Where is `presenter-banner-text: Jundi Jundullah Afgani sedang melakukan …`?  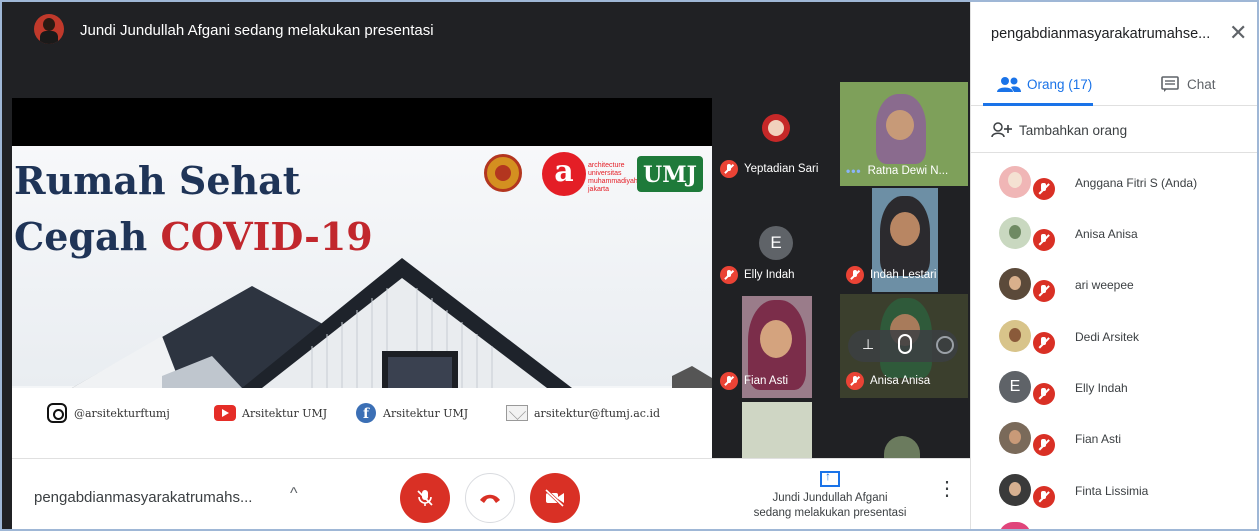
presenter-banner-text: Jundi Jundullah Afgani sedang melakukan … is located at coordinates (257, 30).